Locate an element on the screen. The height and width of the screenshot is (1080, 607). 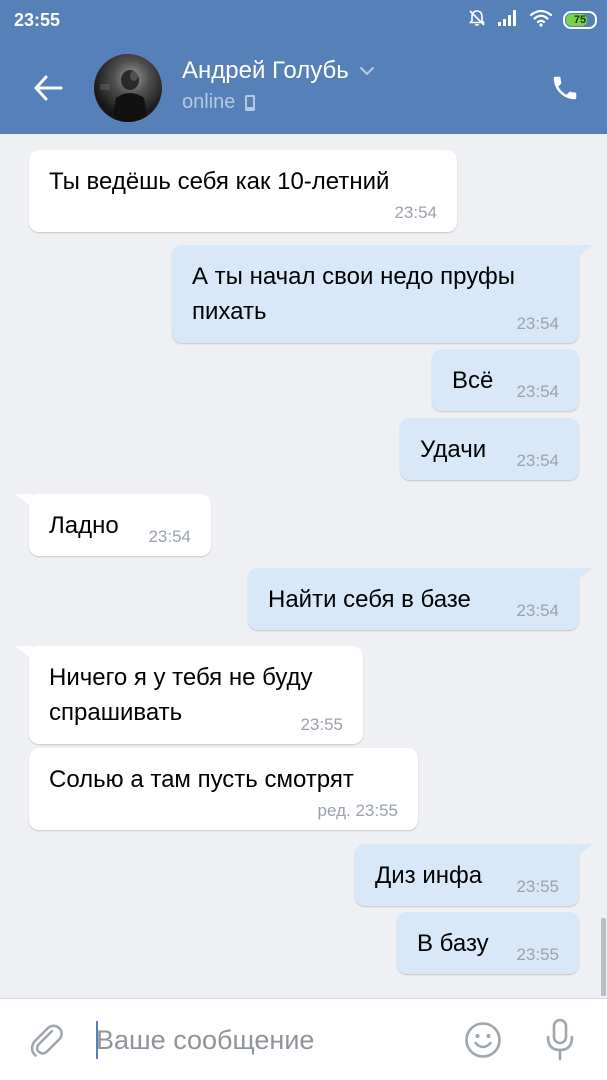
message-input is located at coordinates (266, 1040).